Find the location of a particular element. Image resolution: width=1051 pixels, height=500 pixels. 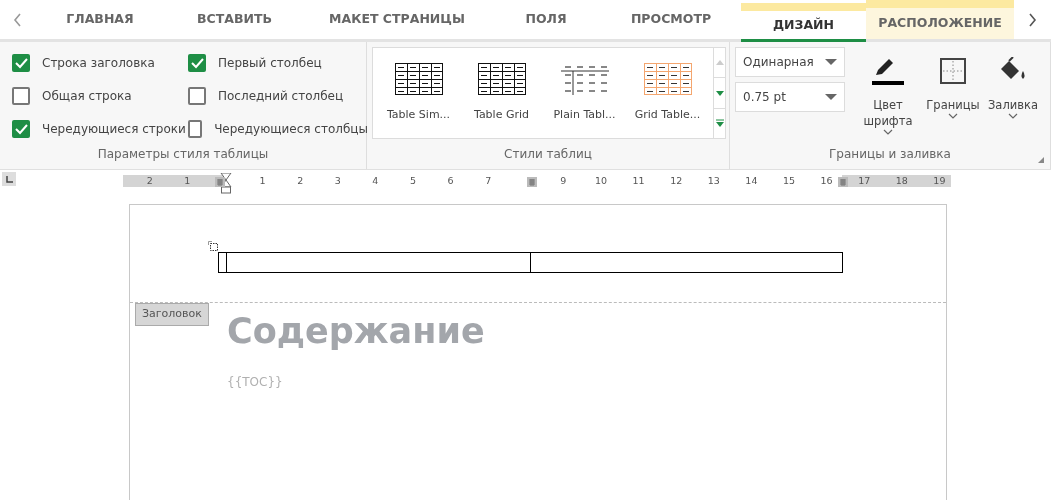

style-label: Table Grid is located at coordinates (501, 114).